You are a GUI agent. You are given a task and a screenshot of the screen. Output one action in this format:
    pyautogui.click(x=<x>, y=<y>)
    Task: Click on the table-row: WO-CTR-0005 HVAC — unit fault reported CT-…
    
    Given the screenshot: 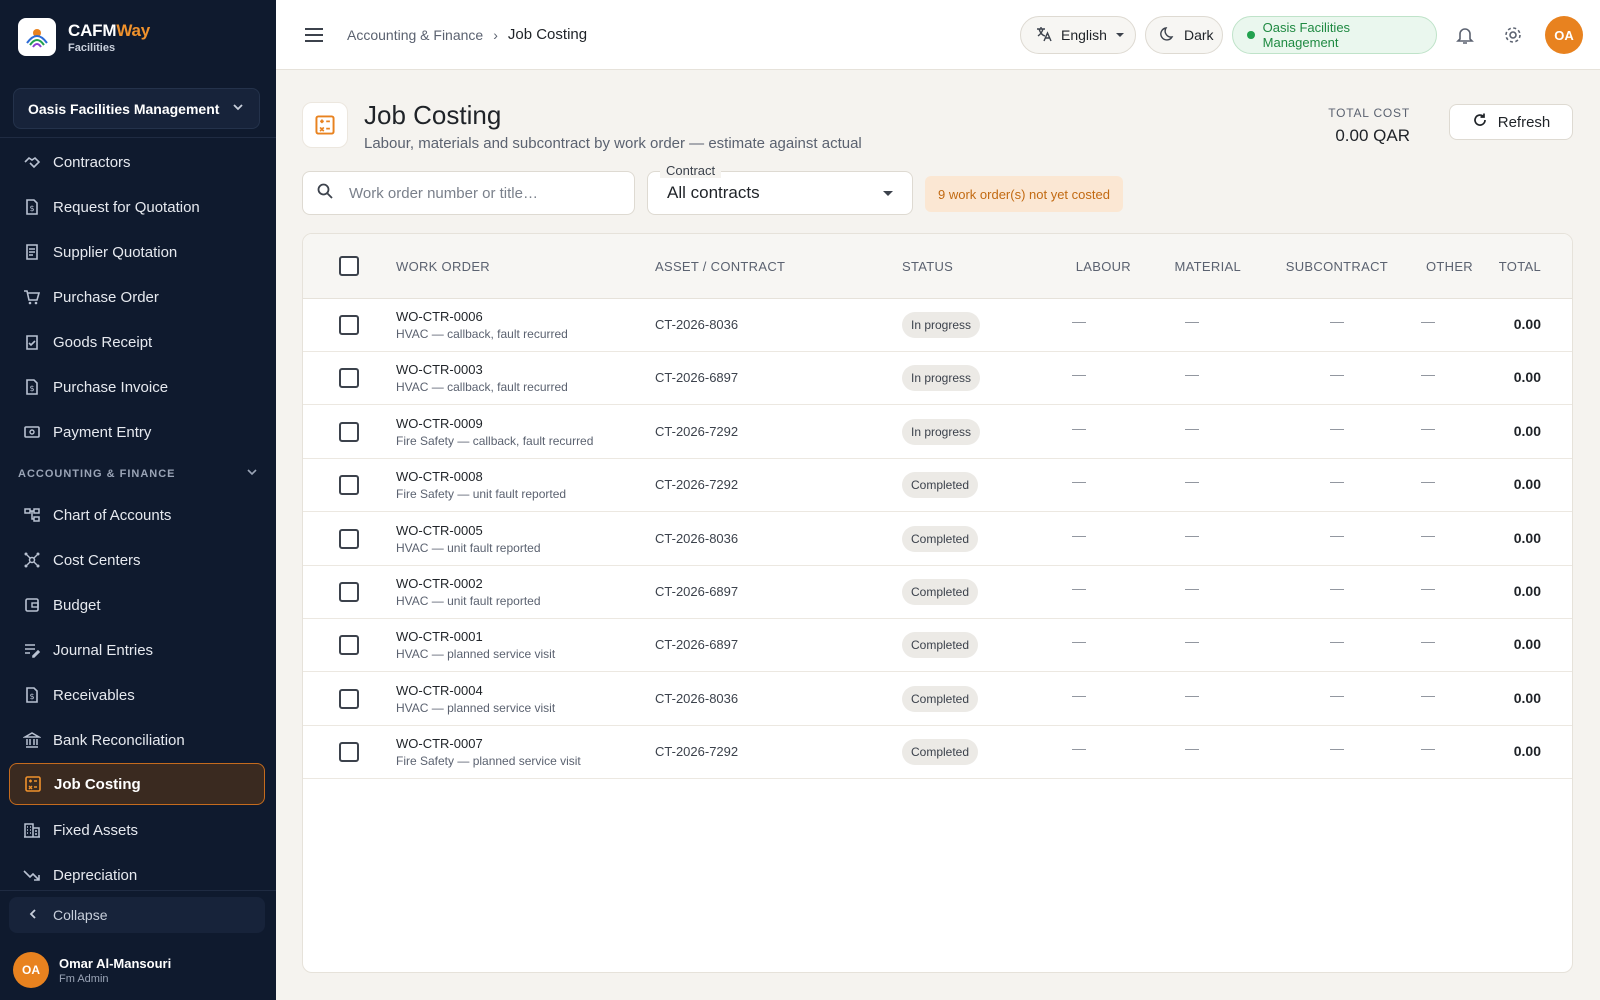 What is the action you would take?
    pyautogui.click(x=937, y=539)
    